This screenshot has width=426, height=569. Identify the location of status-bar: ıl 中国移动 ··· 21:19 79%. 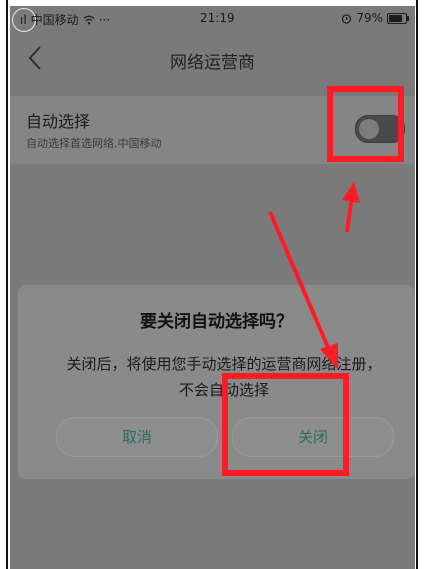
(212, 19).